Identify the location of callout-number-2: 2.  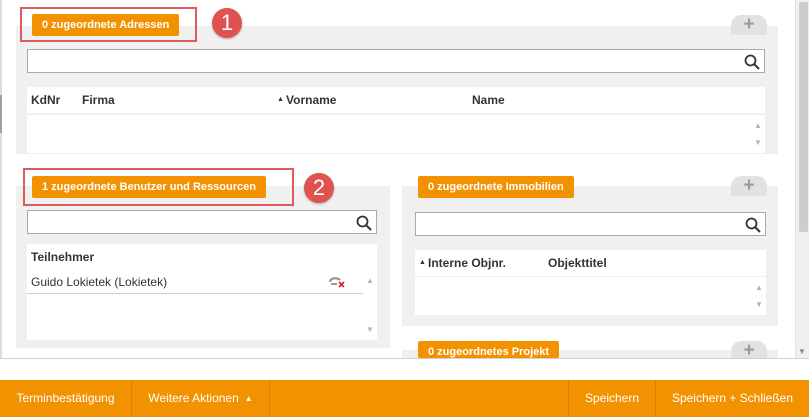
(319, 188).